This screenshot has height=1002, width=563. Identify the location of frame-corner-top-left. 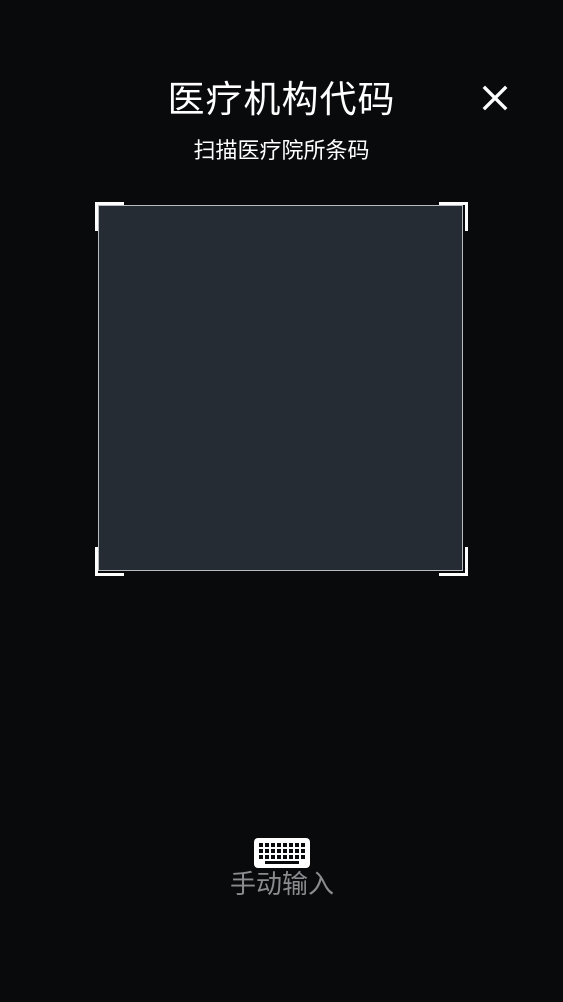
(109, 216).